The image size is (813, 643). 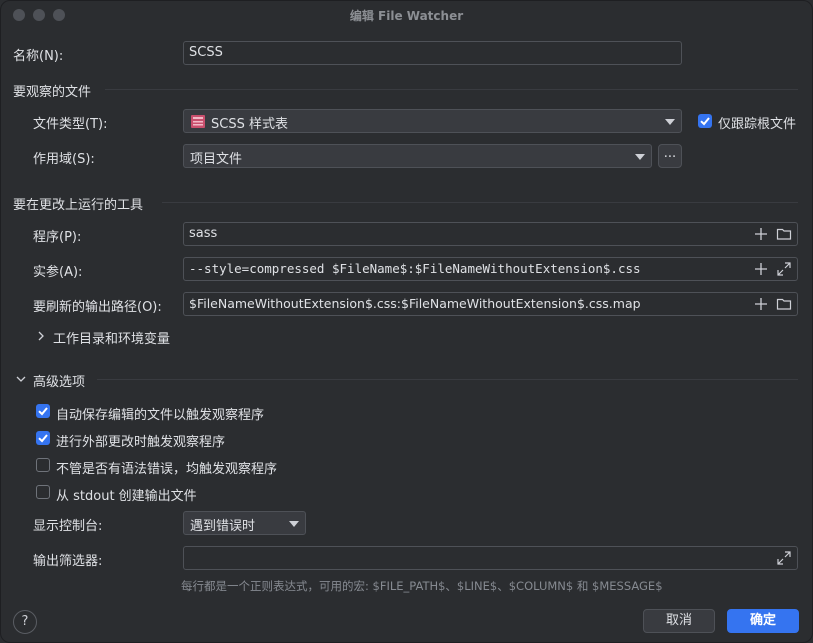 I want to click on ok-button: 确定, so click(x=763, y=621).